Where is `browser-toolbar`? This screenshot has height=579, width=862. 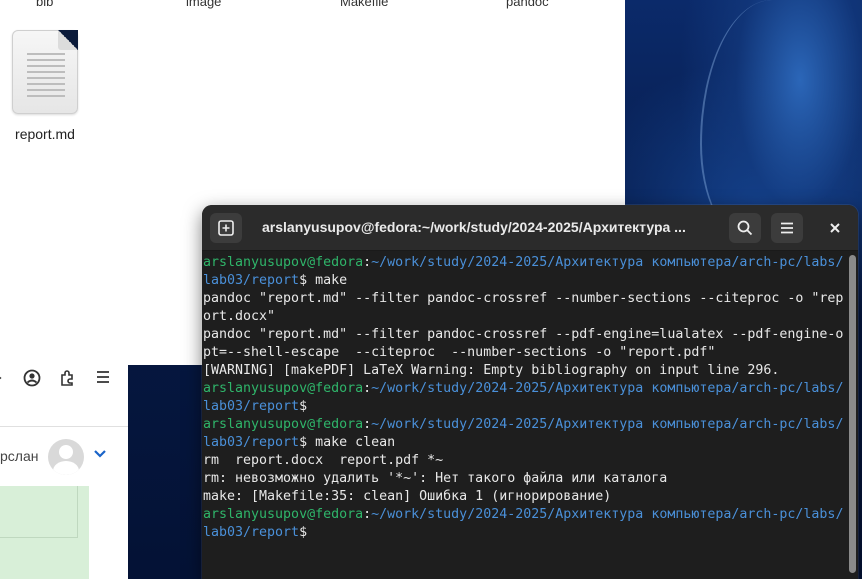
browser-toolbar is located at coordinates (64, 396).